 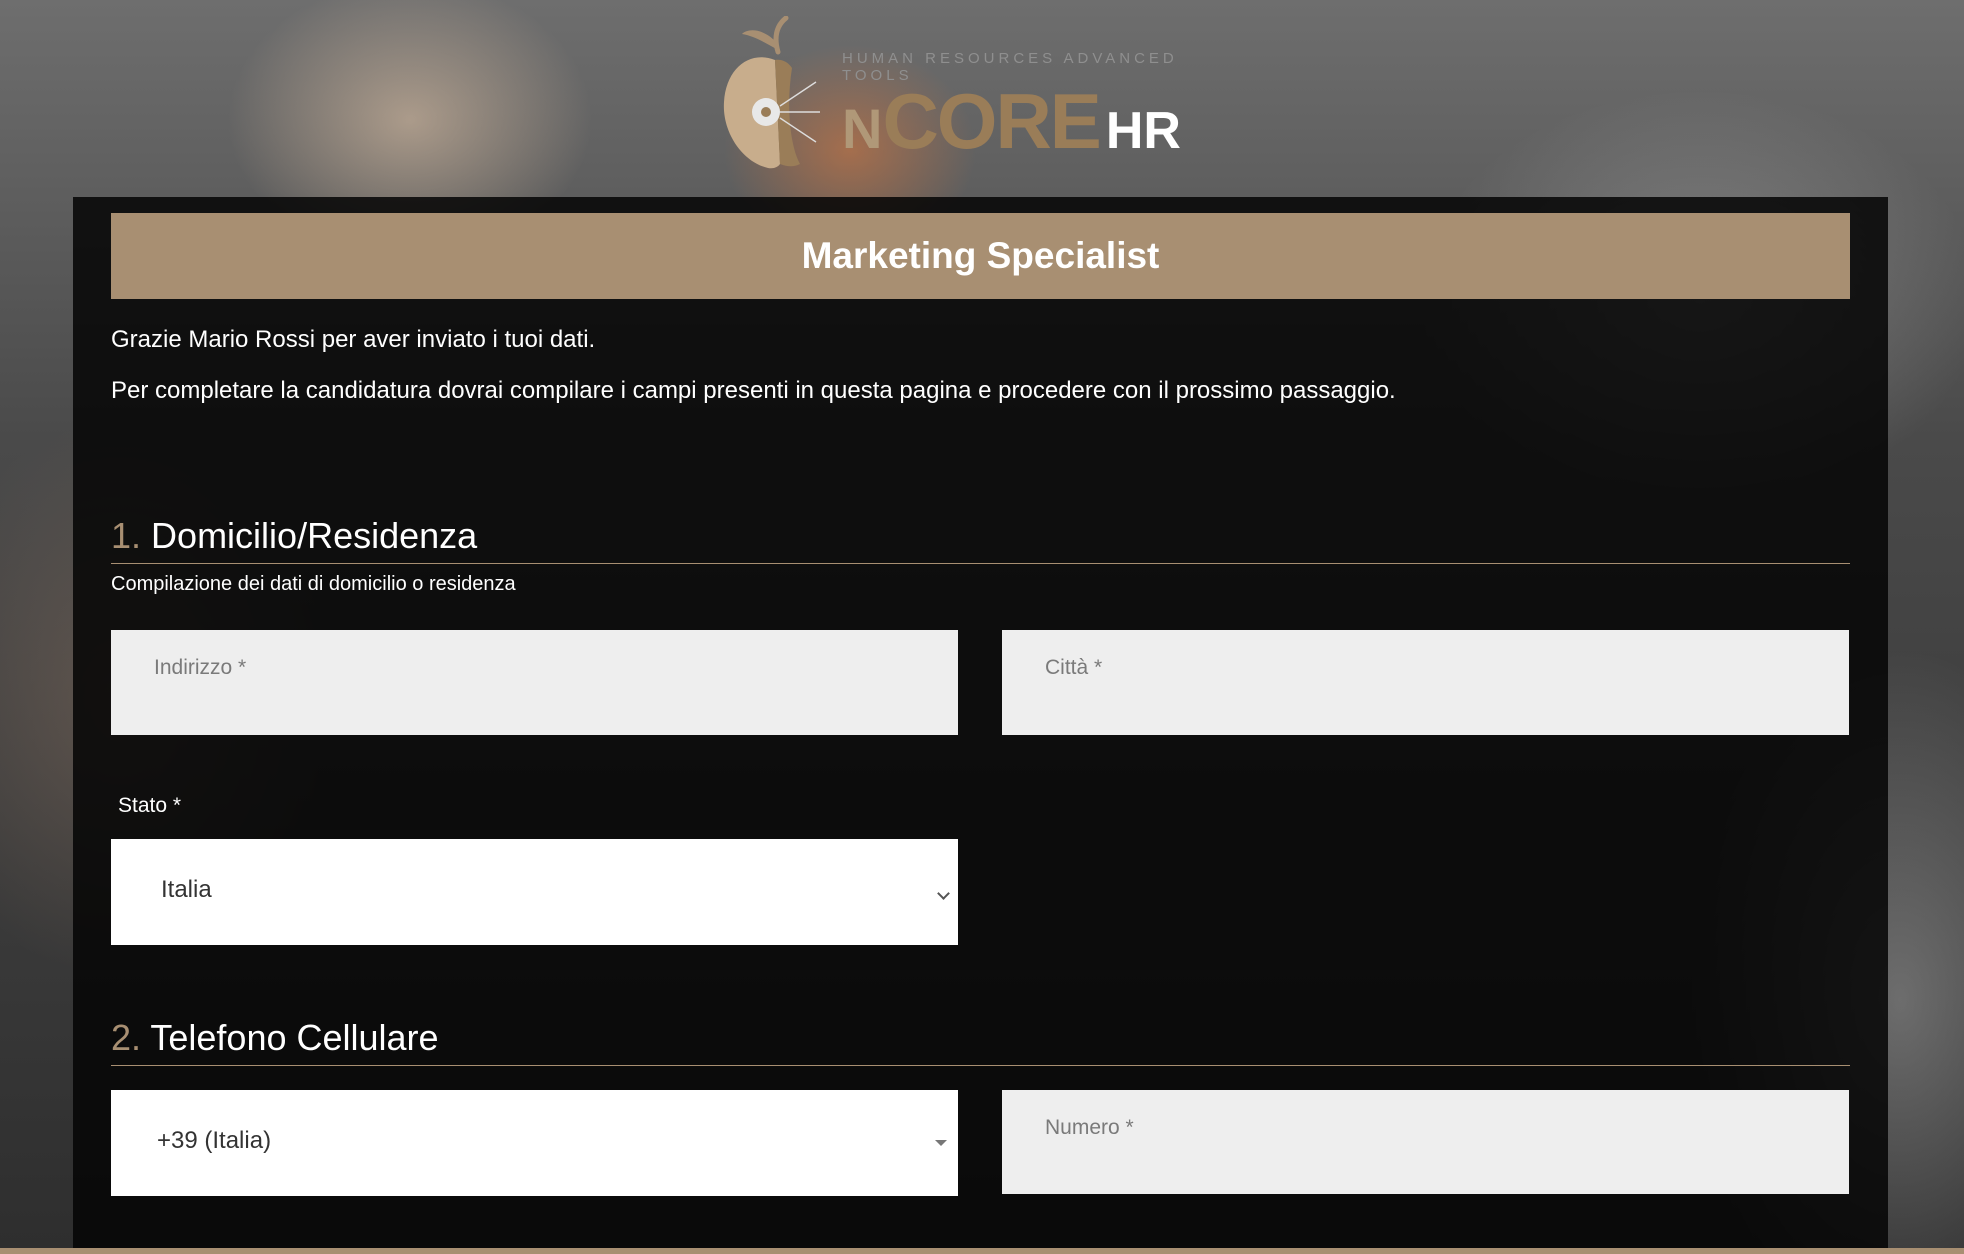 I want to click on country-selected-value: Italia, so click(x=186, y=889).